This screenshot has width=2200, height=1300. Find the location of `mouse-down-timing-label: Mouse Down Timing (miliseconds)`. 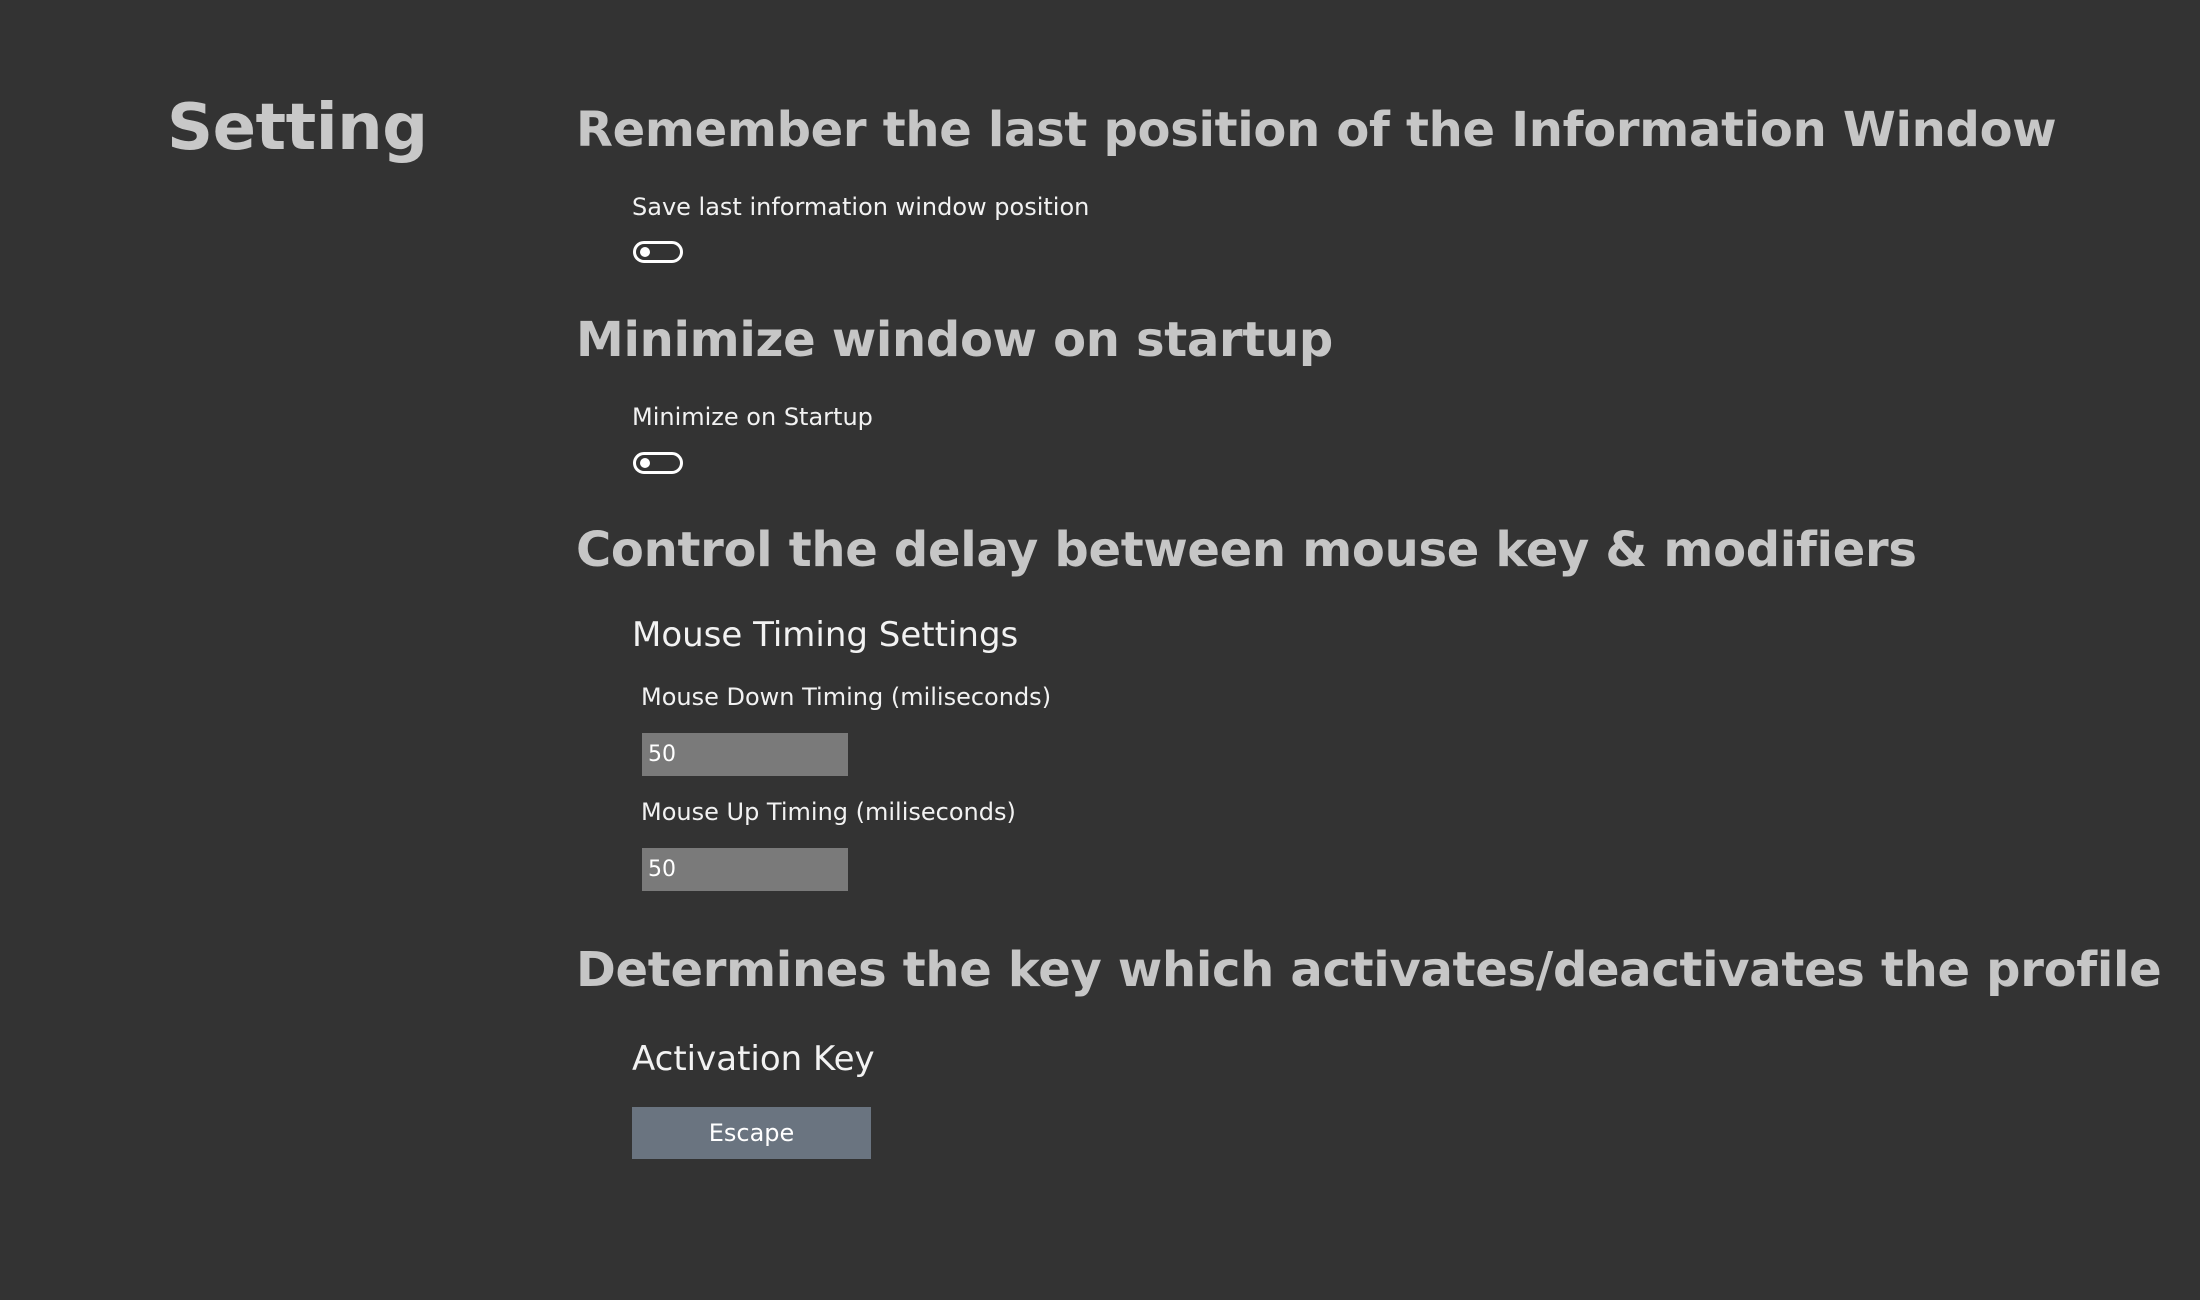

mouse-down-timing-label: Mouse Down Timing (miliseconds) is located at coordinates (846, 697).